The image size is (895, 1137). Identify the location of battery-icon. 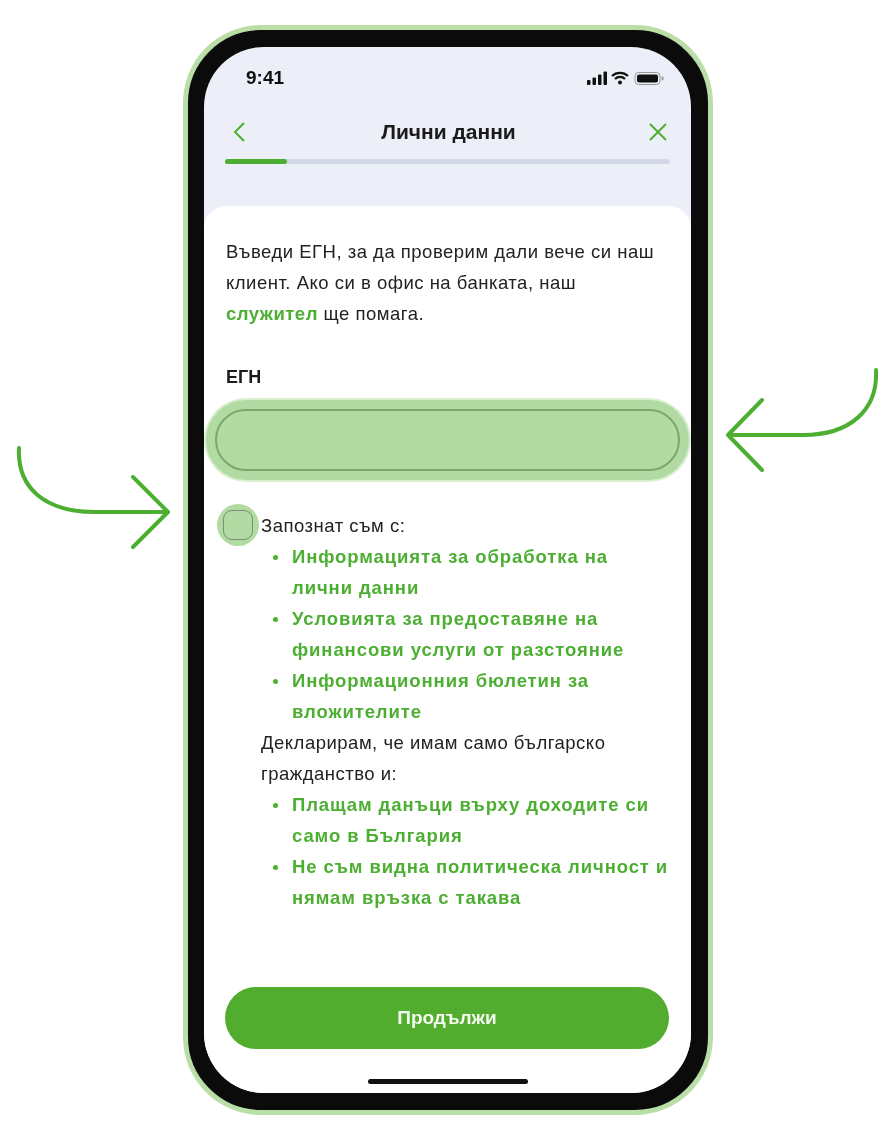
(649, 78).